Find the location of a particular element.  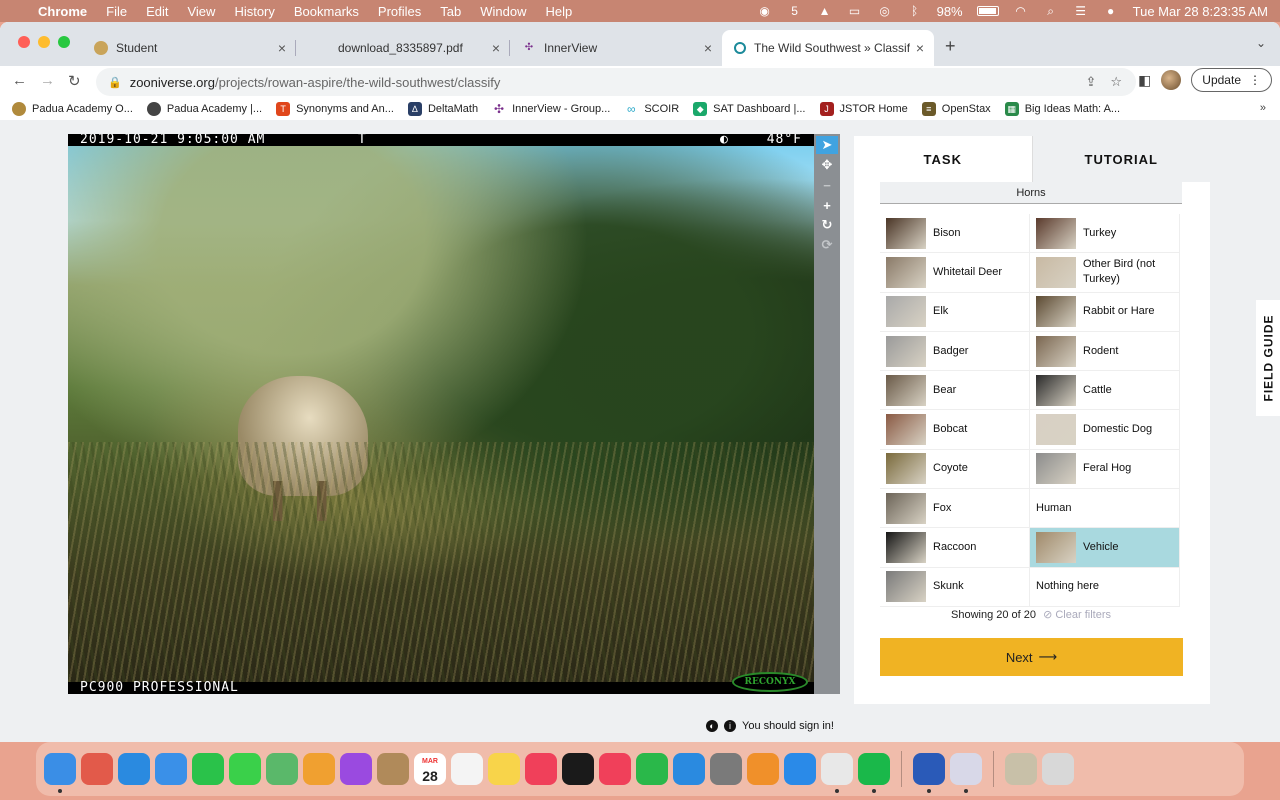

choice-elk: Elk is located at coordinates (955, 312).